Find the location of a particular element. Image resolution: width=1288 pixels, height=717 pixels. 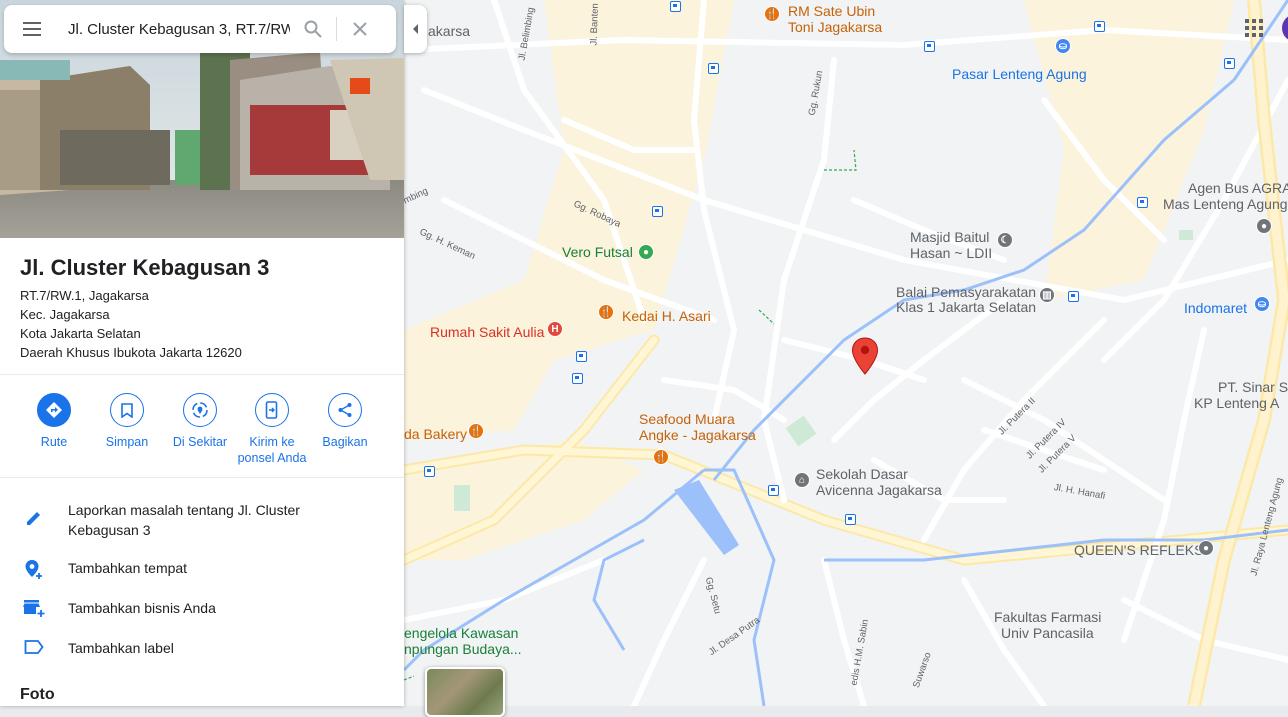

poi-vero-futsal: Vero Futsal is located at coordinates (597, 252).